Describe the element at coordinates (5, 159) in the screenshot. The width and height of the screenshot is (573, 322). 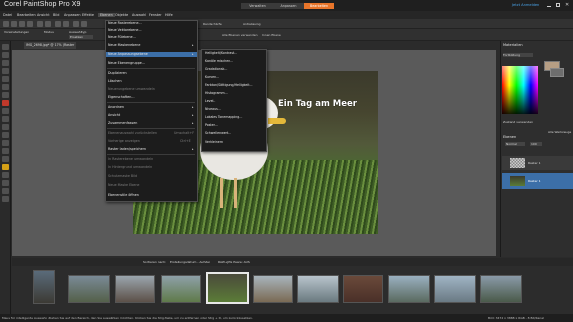
I see `eraser-icon` at that location.